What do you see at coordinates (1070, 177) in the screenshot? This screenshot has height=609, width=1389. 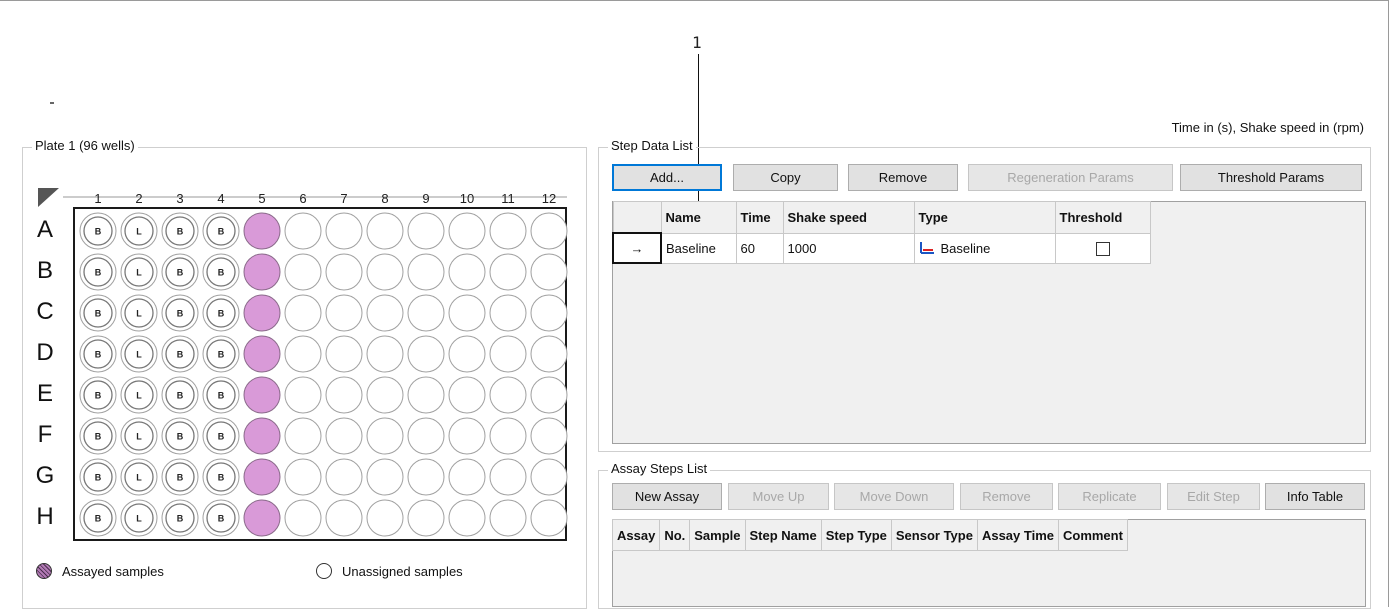 I see `regeneration-params-button: Regeneration Params` at bounding box center [1070, 177].